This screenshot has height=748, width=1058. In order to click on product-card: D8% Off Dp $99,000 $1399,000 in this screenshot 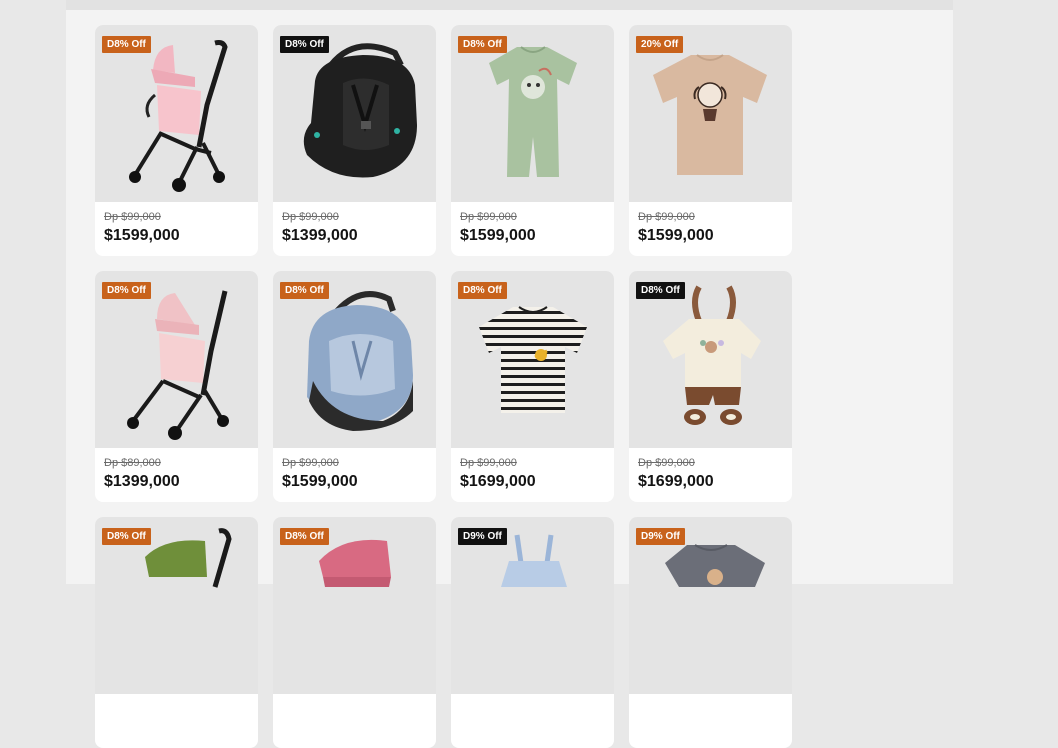, I will do `click(354, 140)`.